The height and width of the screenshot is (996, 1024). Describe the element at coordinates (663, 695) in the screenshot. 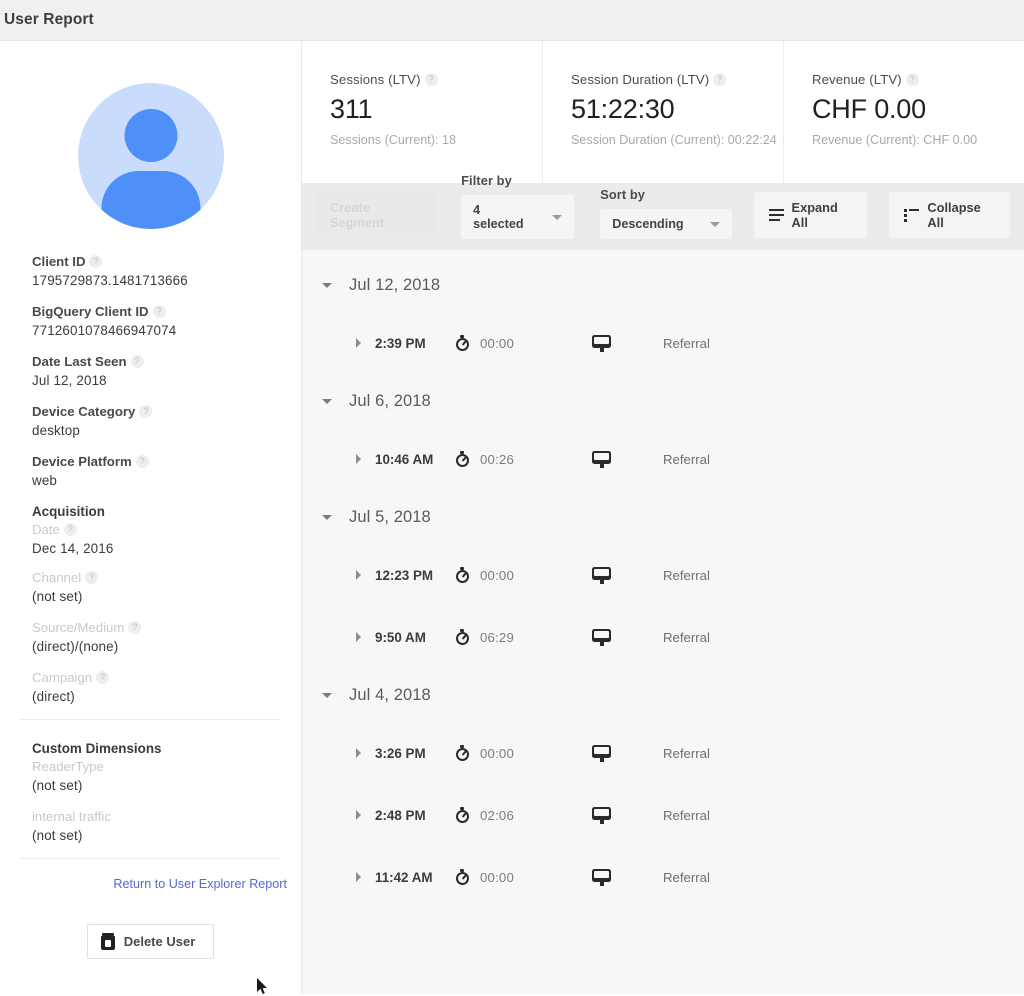

I see `session-date-group-header: Jul 4, 2018` at that location.